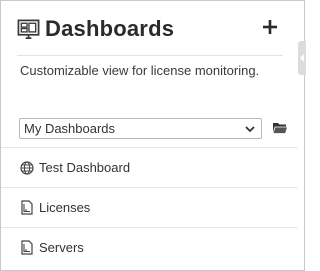 The width and height of the screenshot is (320, 271). Describe the element at coordinates (70, 128) in the screenshot. I see `dashboard-group-select-value: My Dashboards` at that location.